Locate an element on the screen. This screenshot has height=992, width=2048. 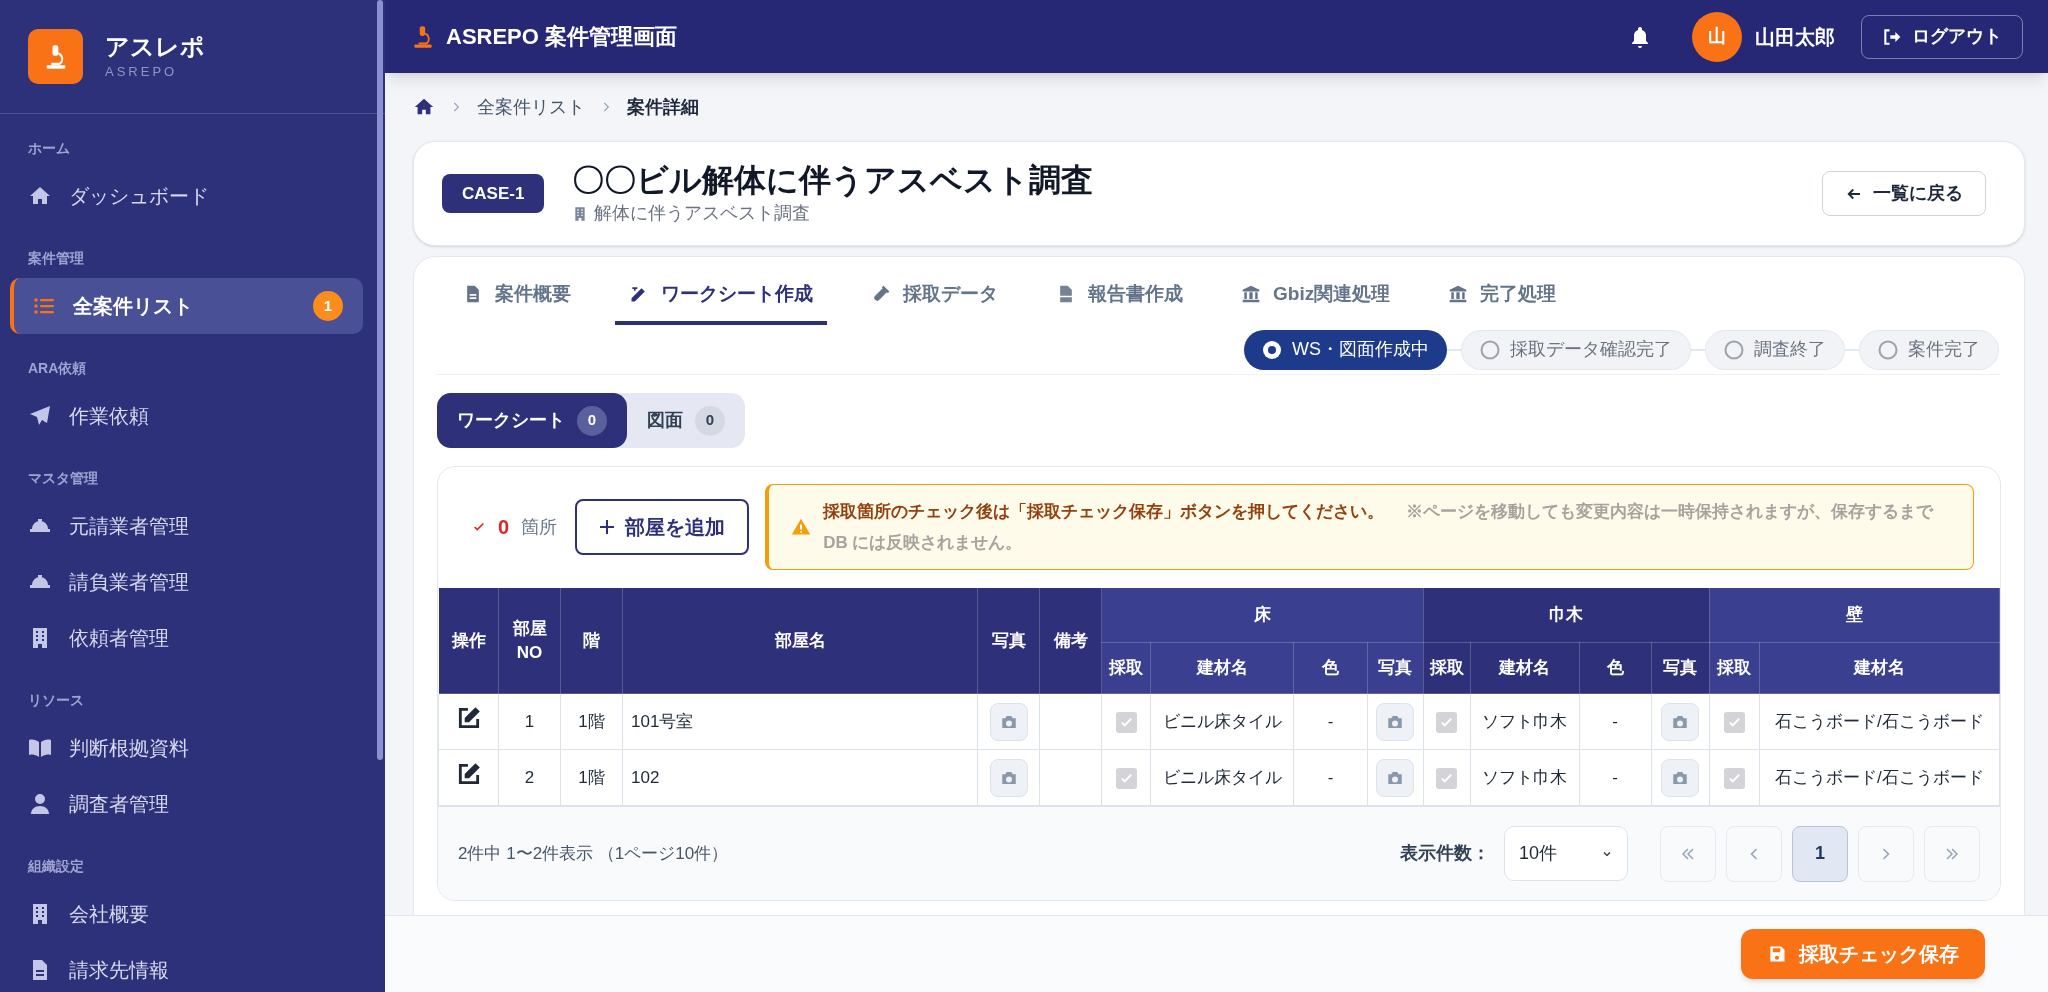
sidebar-item: 判断根拠資料 is located at coordinates (186, 748).